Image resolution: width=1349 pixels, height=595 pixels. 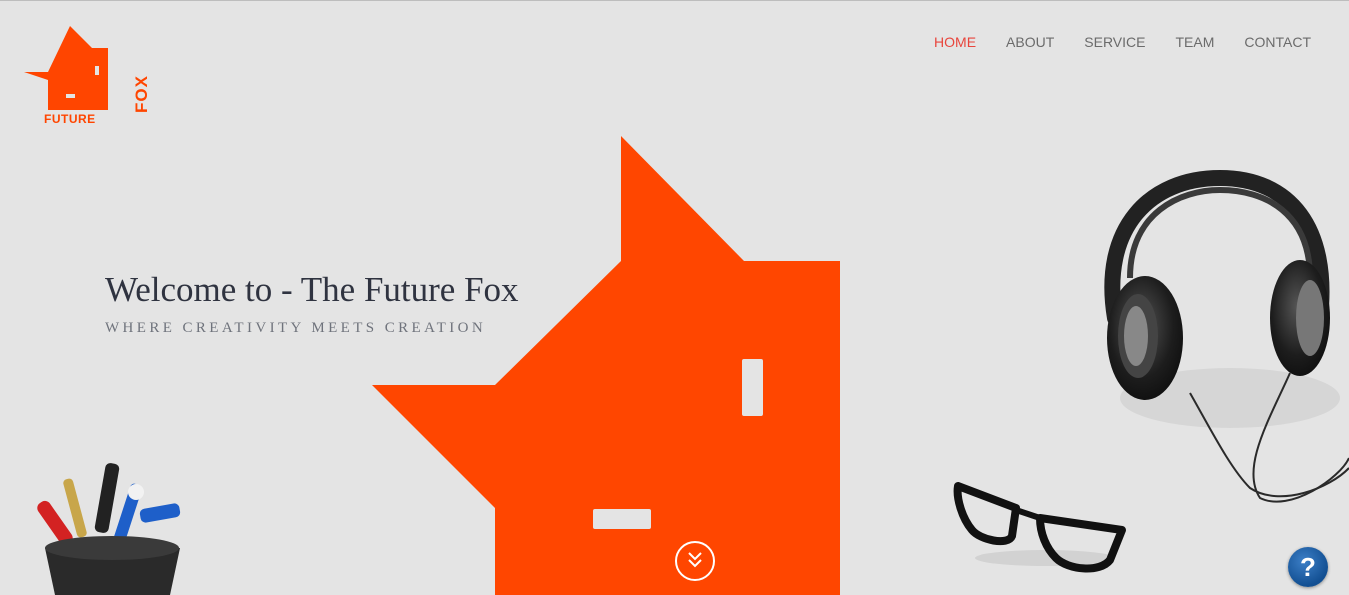 What do you see at coordinates (141, 94) in the screenshot?
I see `logo-fox-text: FOX` at bounding box center [141, 94].